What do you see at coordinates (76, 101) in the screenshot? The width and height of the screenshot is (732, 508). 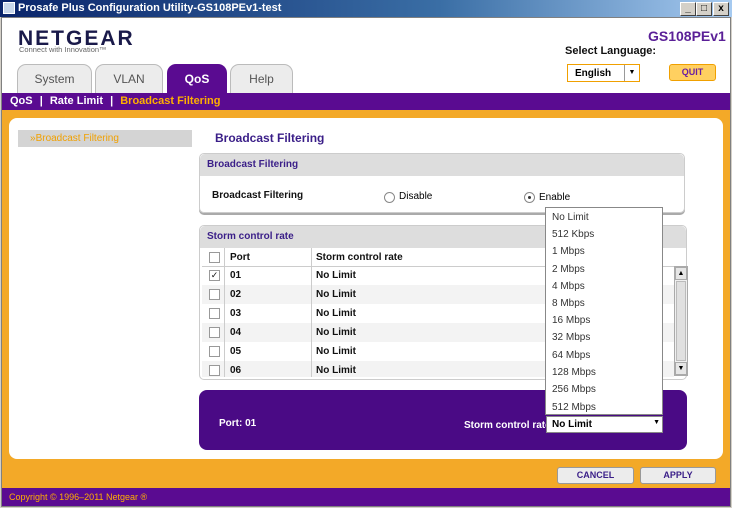 I see `submenu-rate-limit: Rate Limit` at bounding box center [76, 101].